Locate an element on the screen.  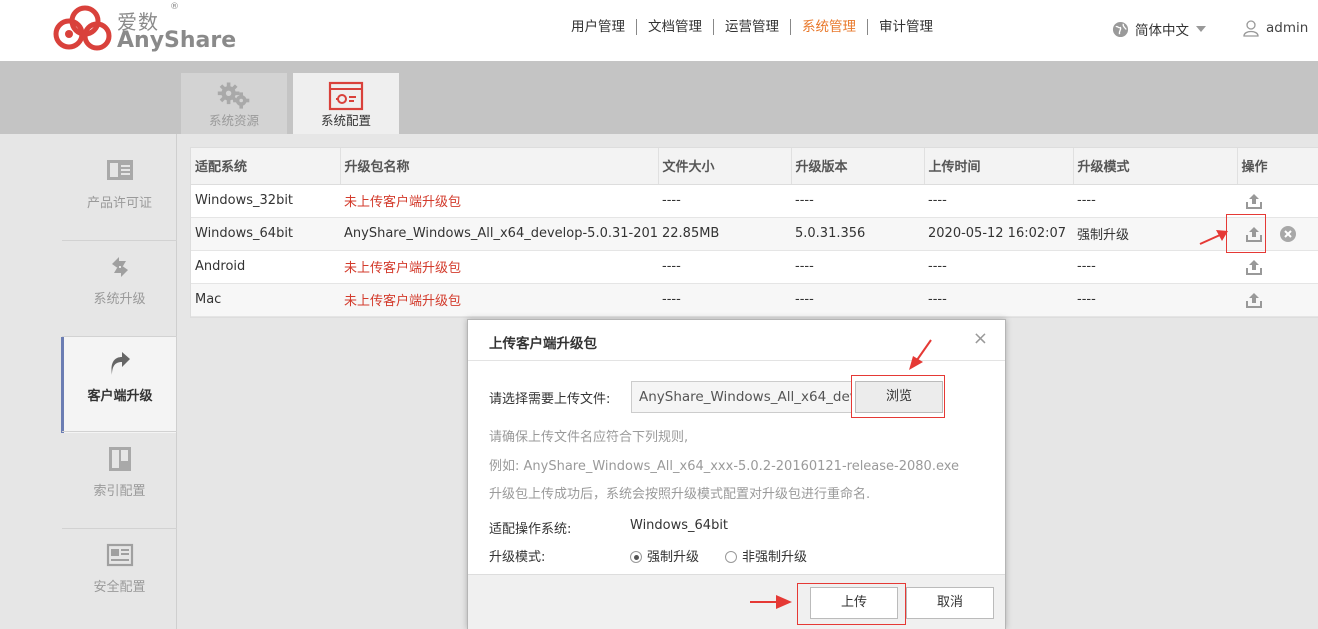
gears-icon is located at coordinates (233, 95).